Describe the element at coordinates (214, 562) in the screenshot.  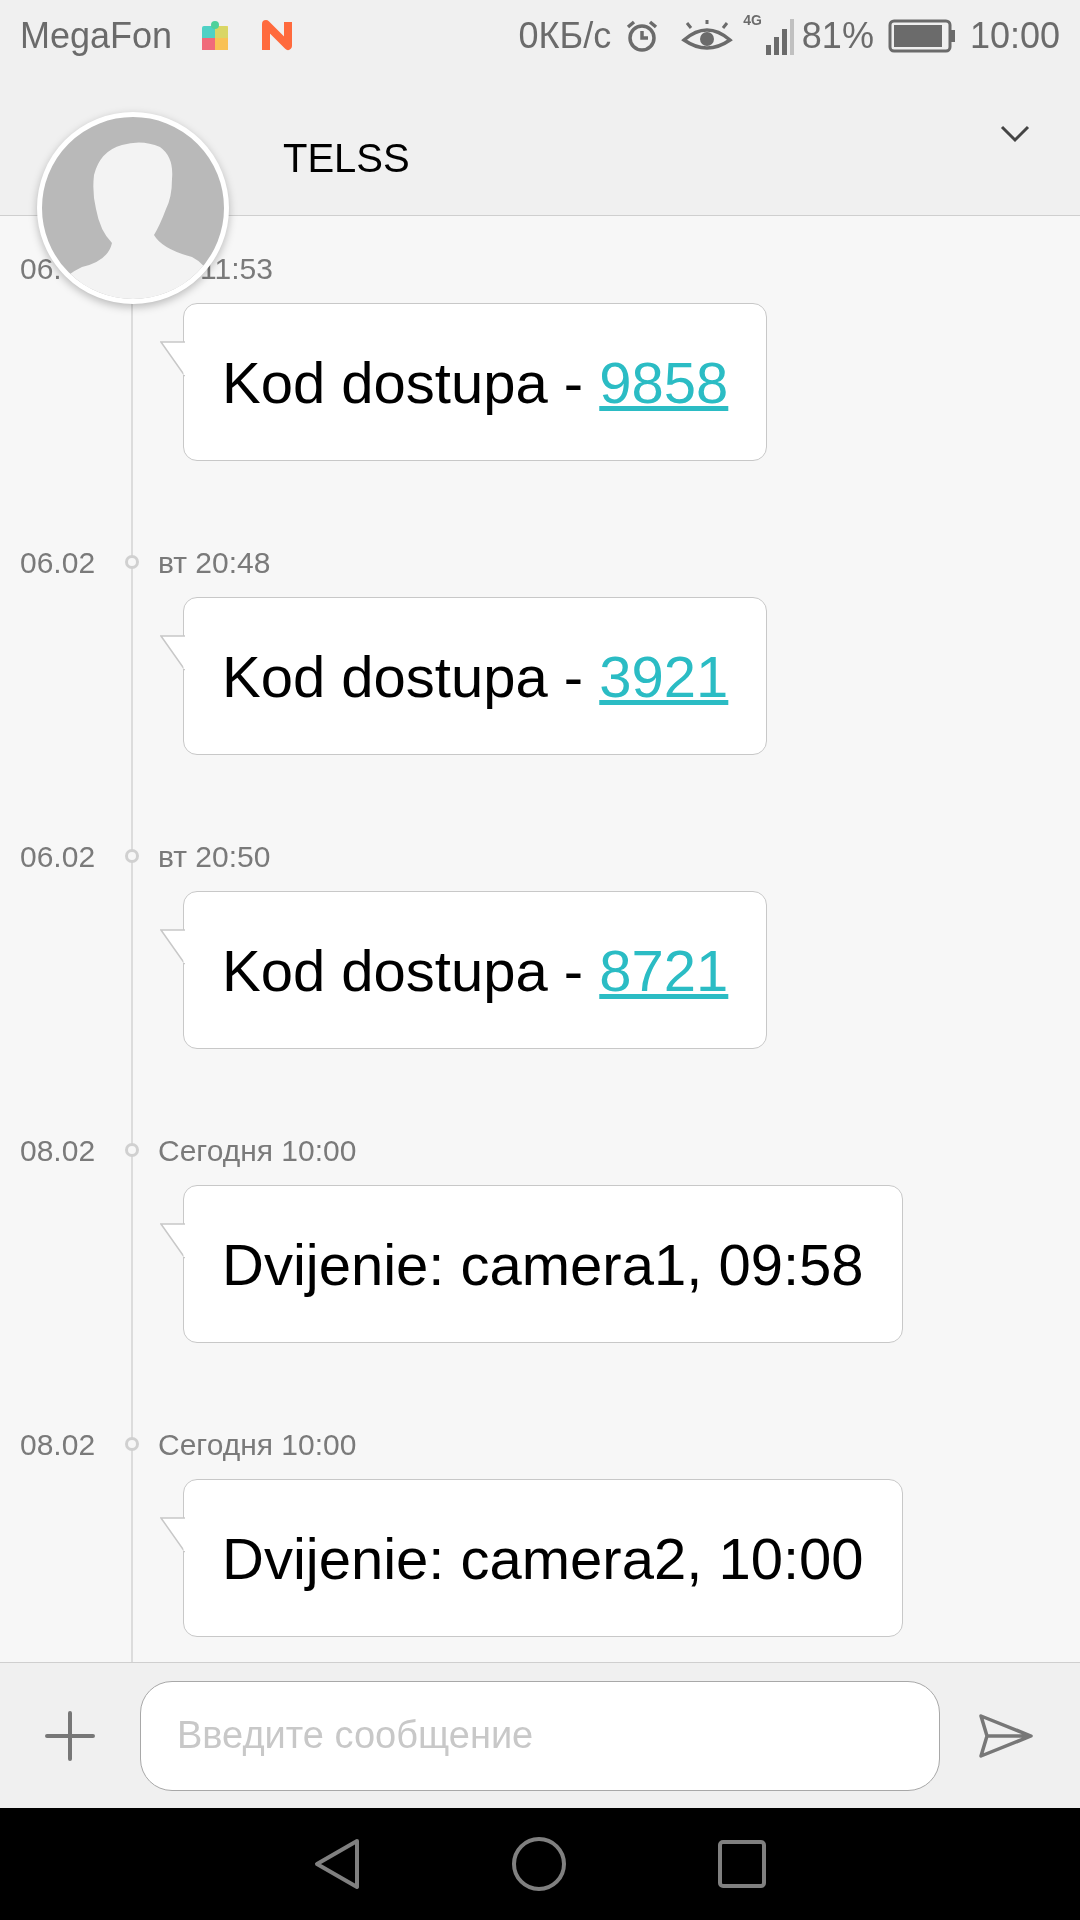
I see `message-time: вт 20:48` at that location.